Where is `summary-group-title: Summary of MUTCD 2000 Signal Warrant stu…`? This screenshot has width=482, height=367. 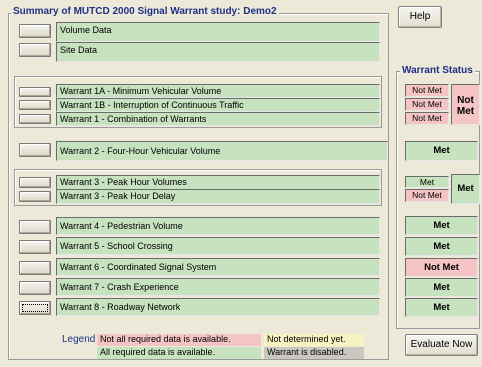 summary-group-title: Summary of MUTCD 2000 Signal Warrant stu… is located at coordinates (145, 12).